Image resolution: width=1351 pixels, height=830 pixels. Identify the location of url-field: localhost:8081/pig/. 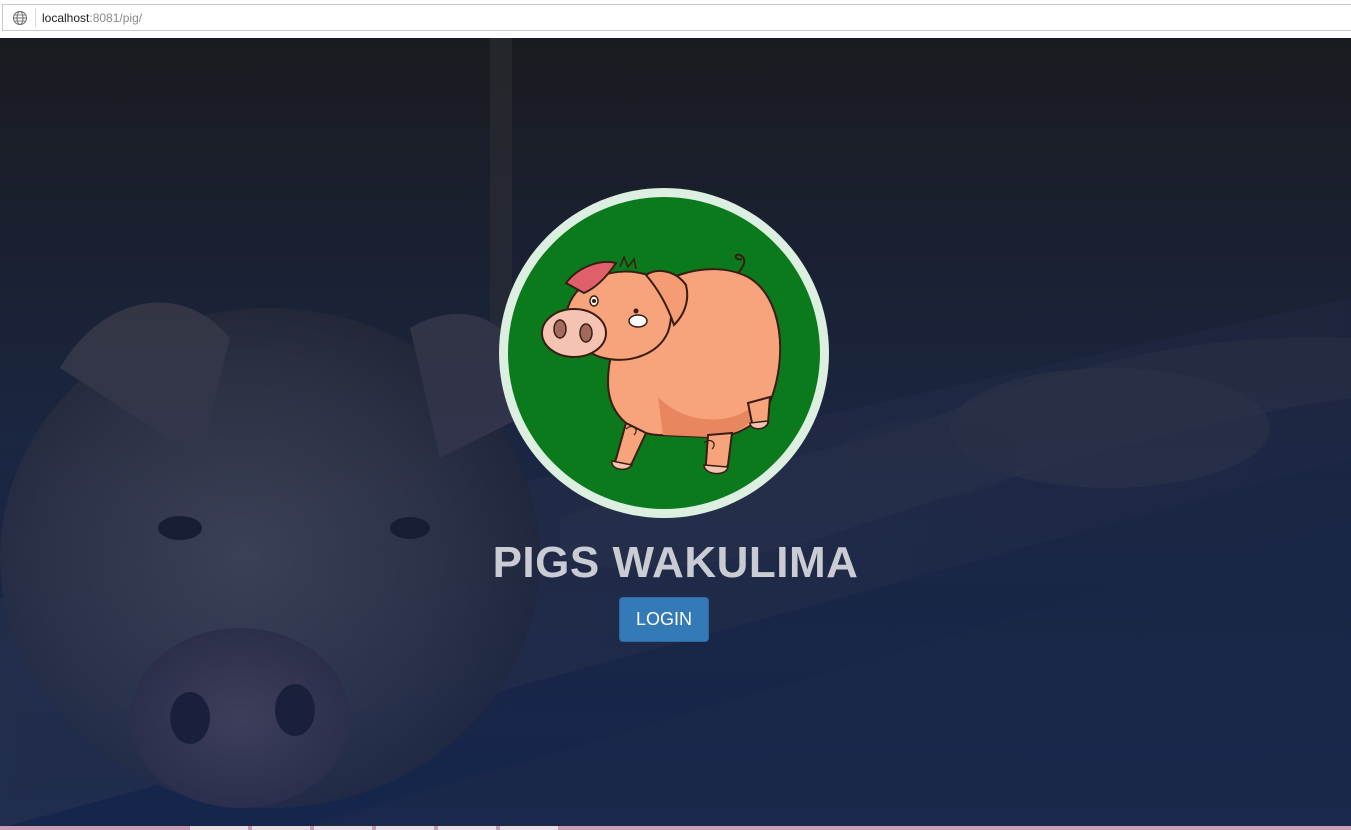
(676, 17).